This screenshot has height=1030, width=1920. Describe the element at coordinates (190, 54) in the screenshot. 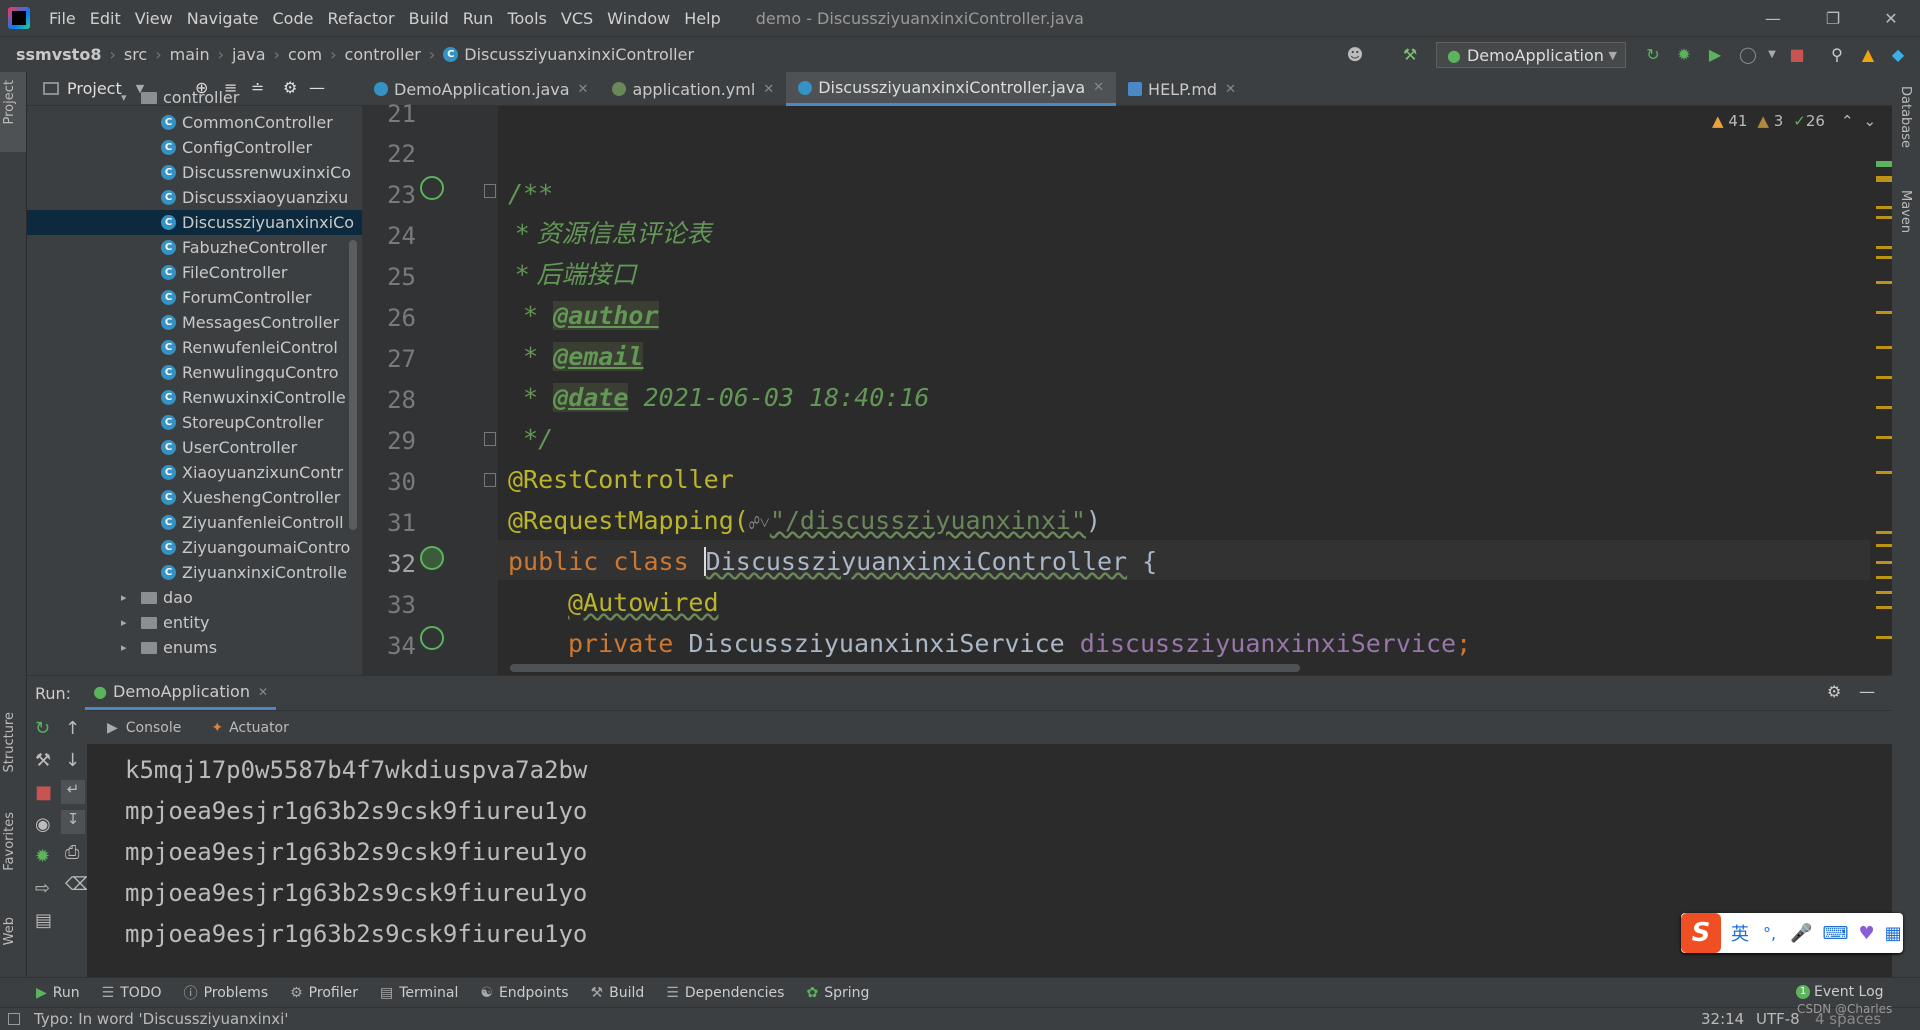

I see `breadcrumb-main: main` at that location.